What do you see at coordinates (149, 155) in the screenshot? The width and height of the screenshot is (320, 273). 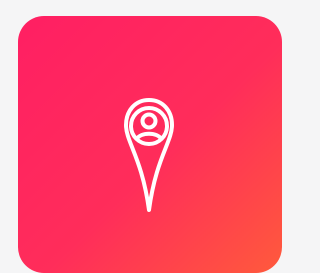 I see `location-person-pin-icon` at bounding box center [149, 155].